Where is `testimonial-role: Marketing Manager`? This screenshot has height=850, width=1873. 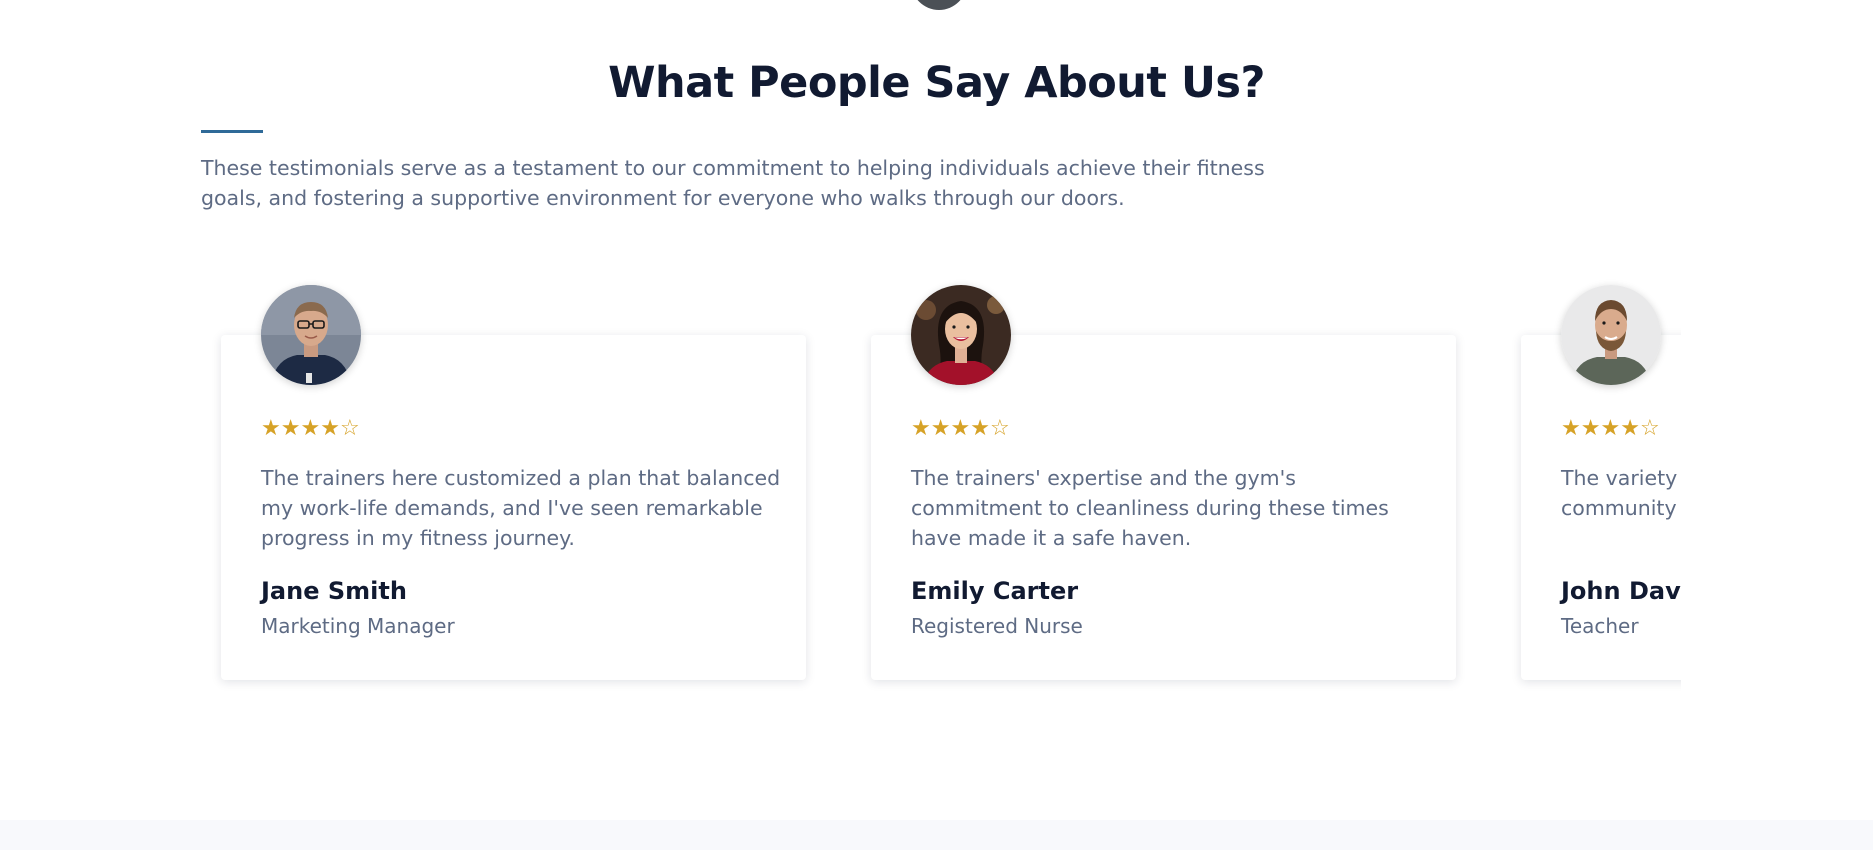
testimonial-role: Marketing Manager is located at coordinates (358, 626).